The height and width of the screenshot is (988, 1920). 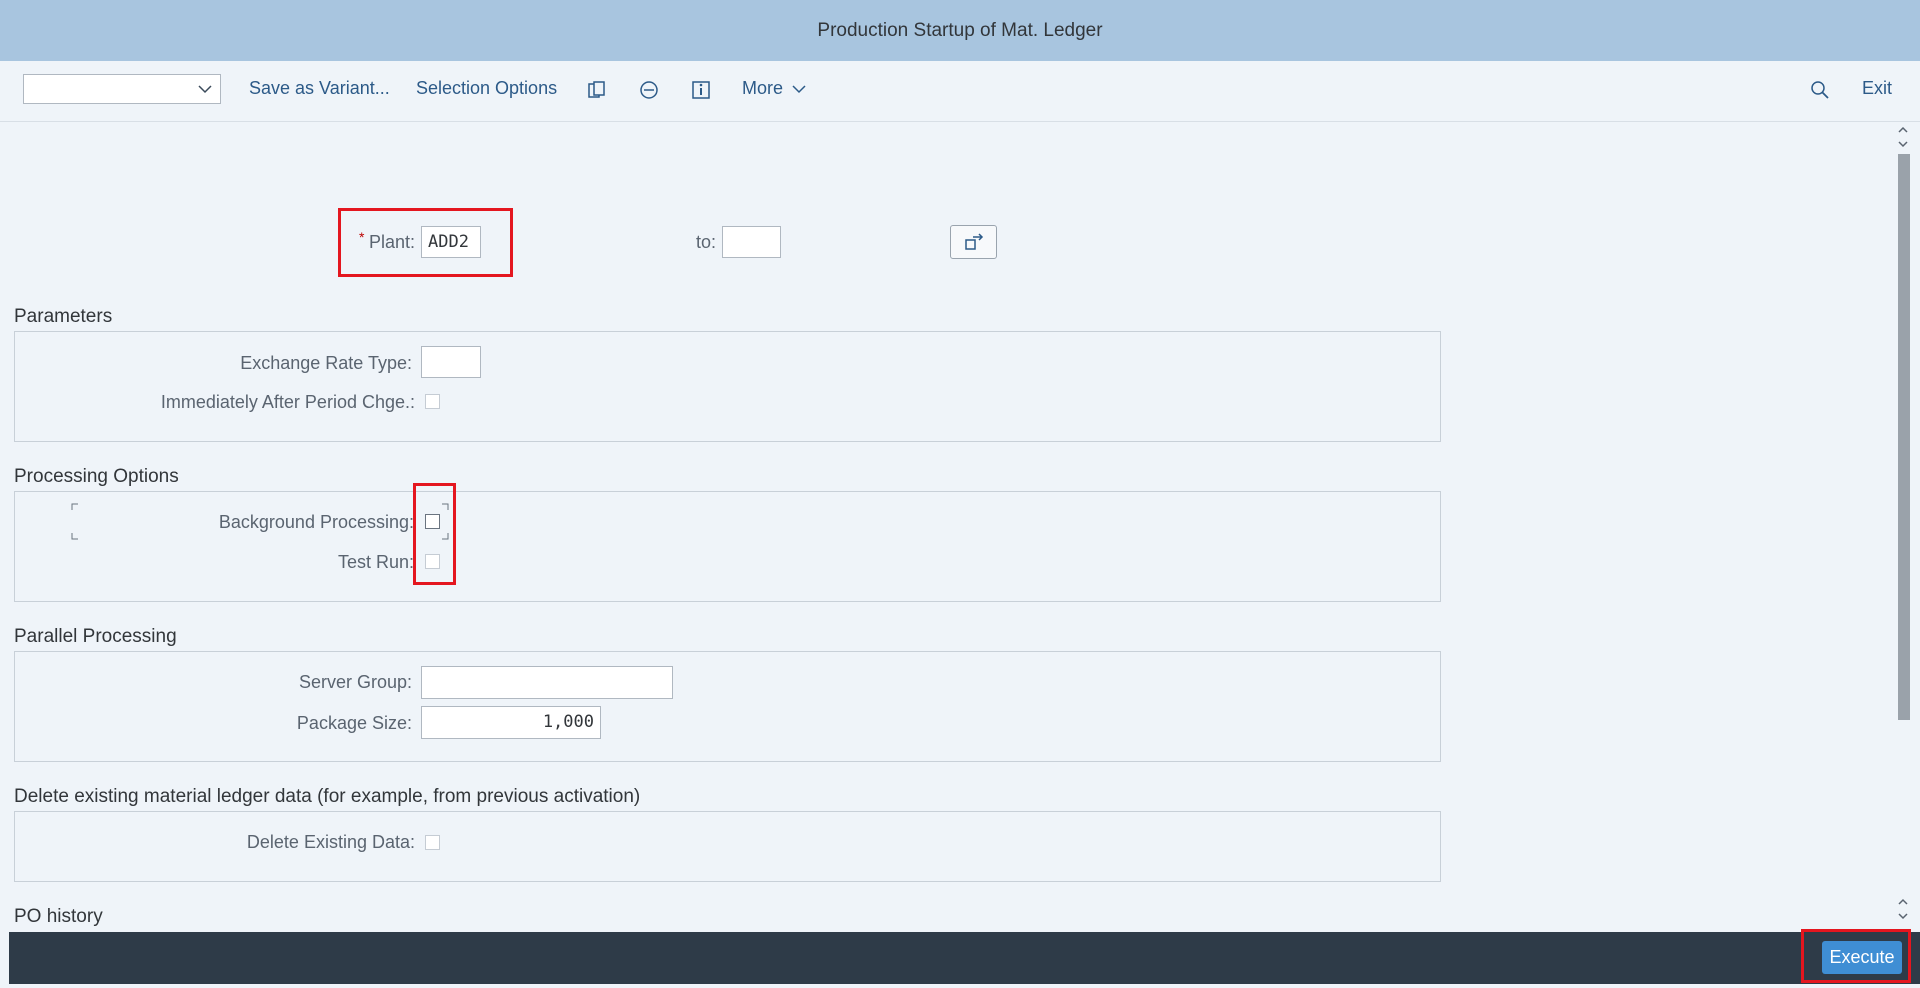 What do you see at coordinates (316, 522) in the screenshot?
I see `background-processing-label: Background Processing:` at bounding box center [316, 522].